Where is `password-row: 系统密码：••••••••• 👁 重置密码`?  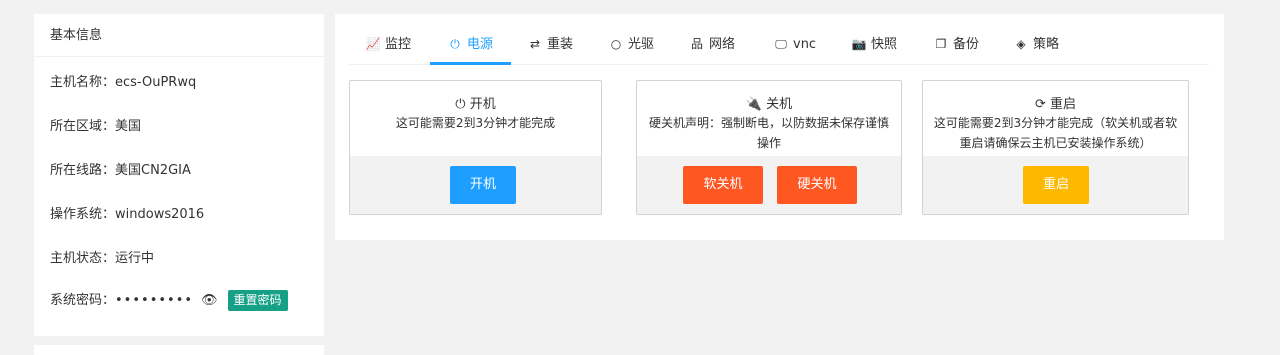 password-row: 系统密码：••••••••• 👁 重置密码 is located at coordinates (169, 300).